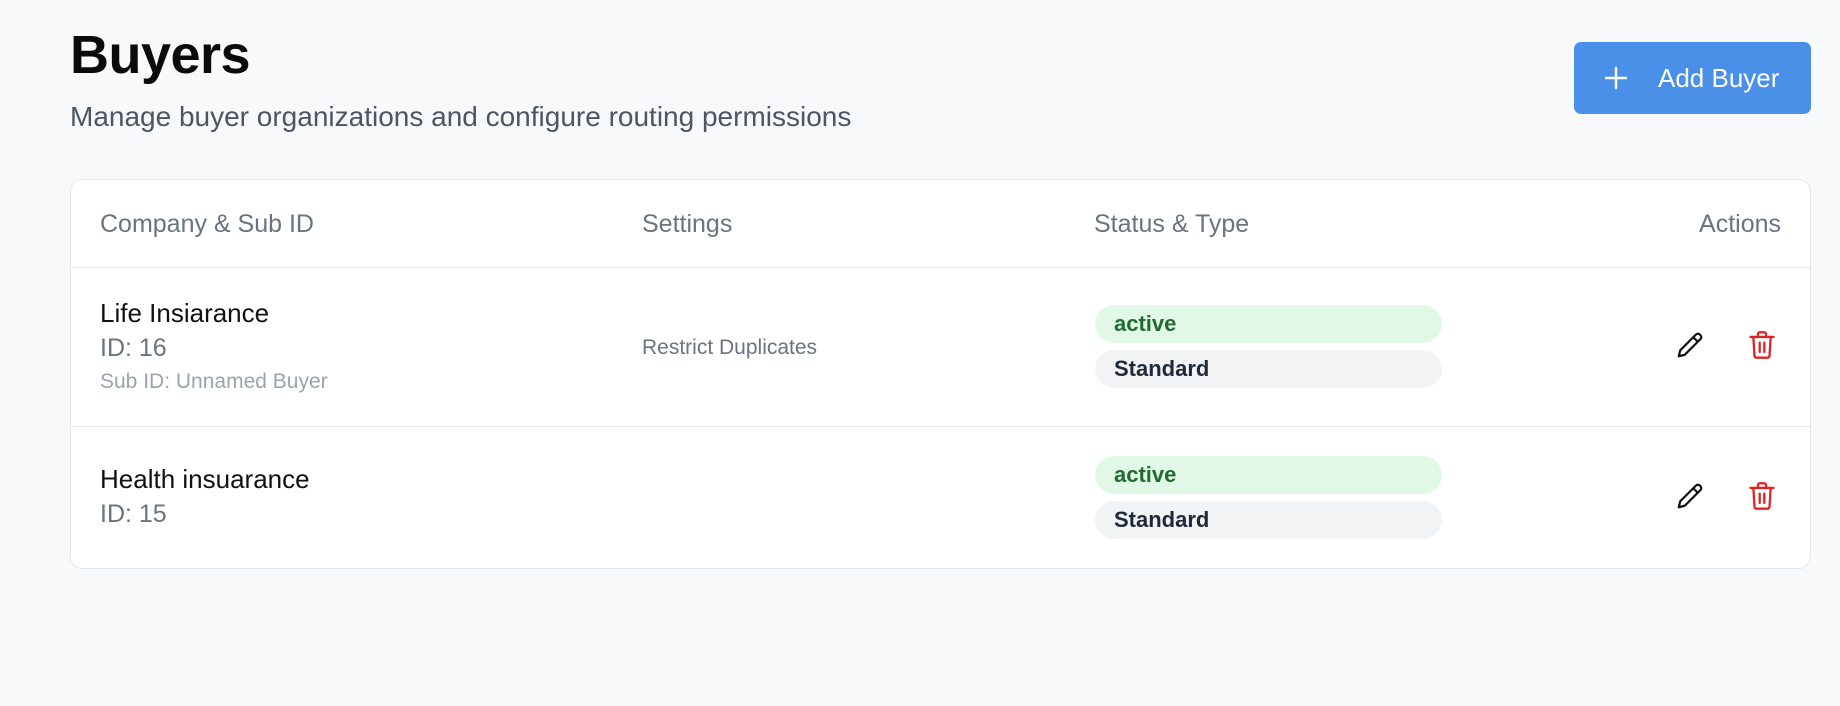  I want to click on column-header-company: Company & Sub ID, so click(207, 224).